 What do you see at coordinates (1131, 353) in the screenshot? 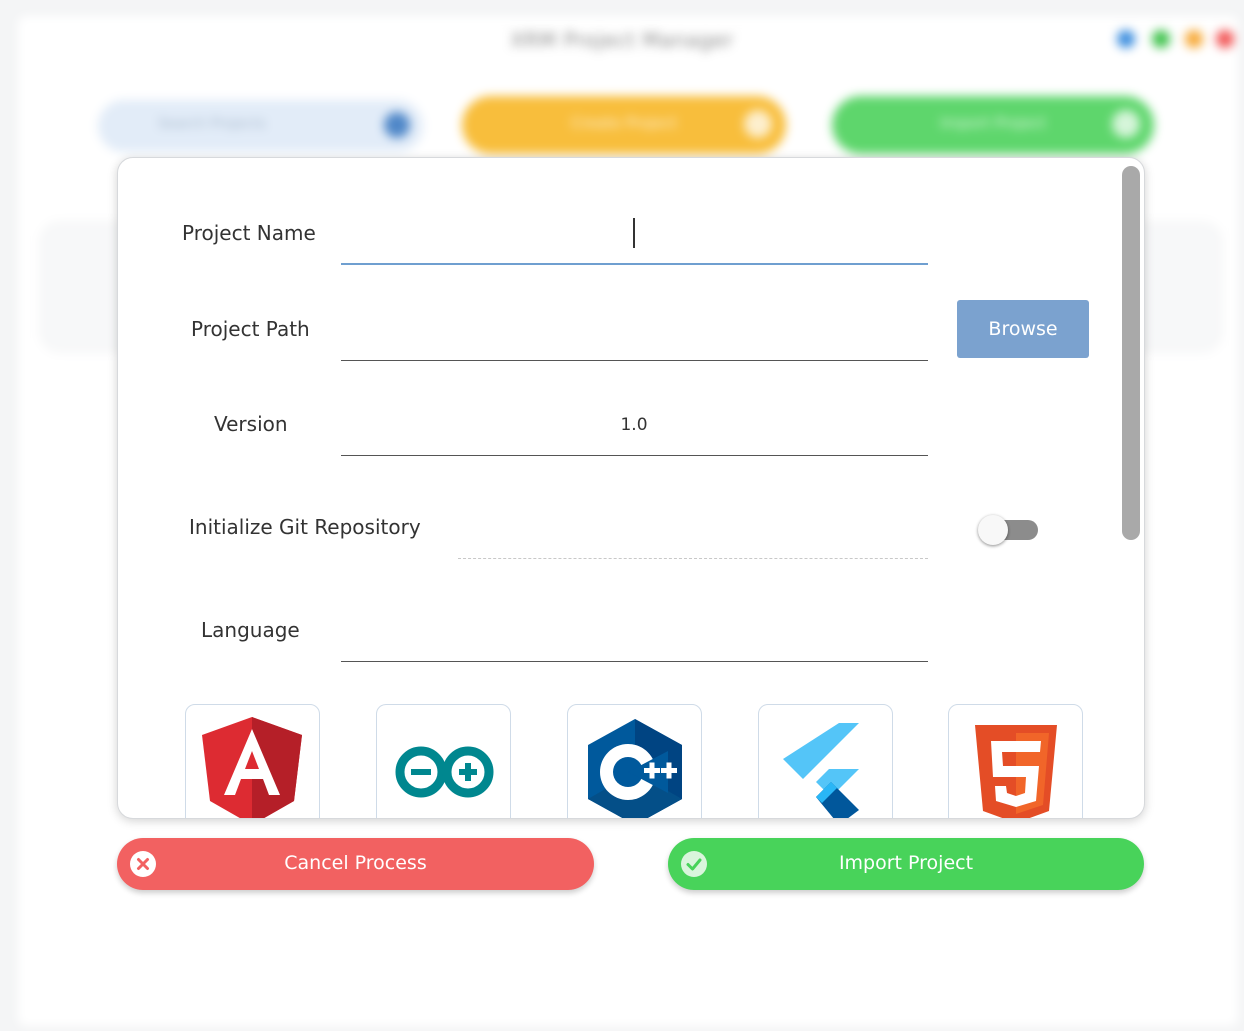
I see `scrollbar-thumb` at bounding box center [1131, 353].